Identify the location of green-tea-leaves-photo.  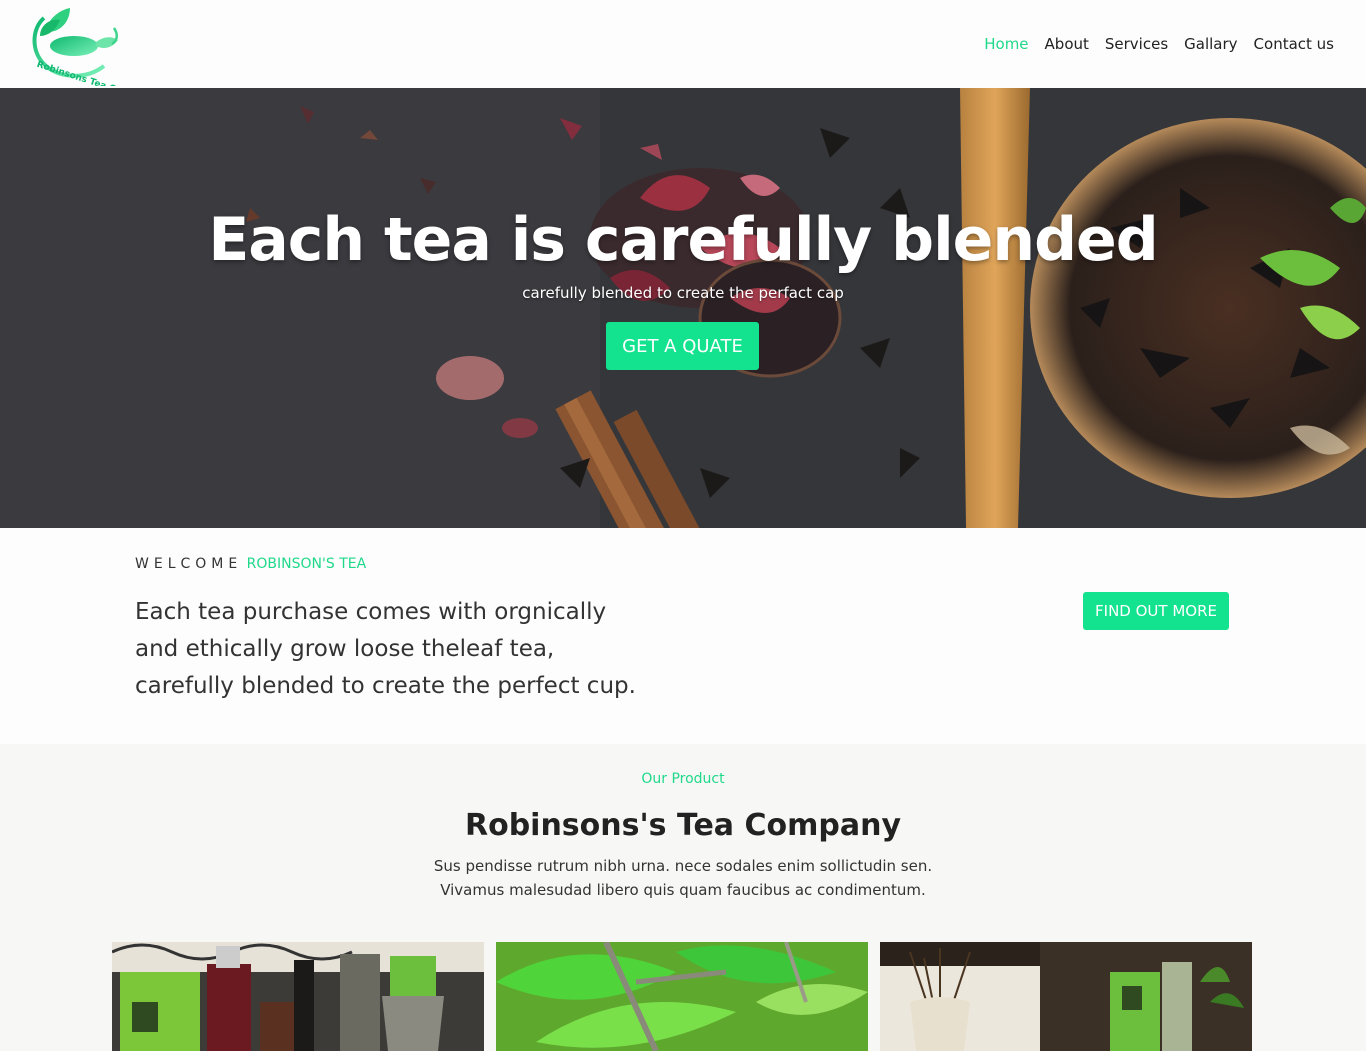
(682, 996).